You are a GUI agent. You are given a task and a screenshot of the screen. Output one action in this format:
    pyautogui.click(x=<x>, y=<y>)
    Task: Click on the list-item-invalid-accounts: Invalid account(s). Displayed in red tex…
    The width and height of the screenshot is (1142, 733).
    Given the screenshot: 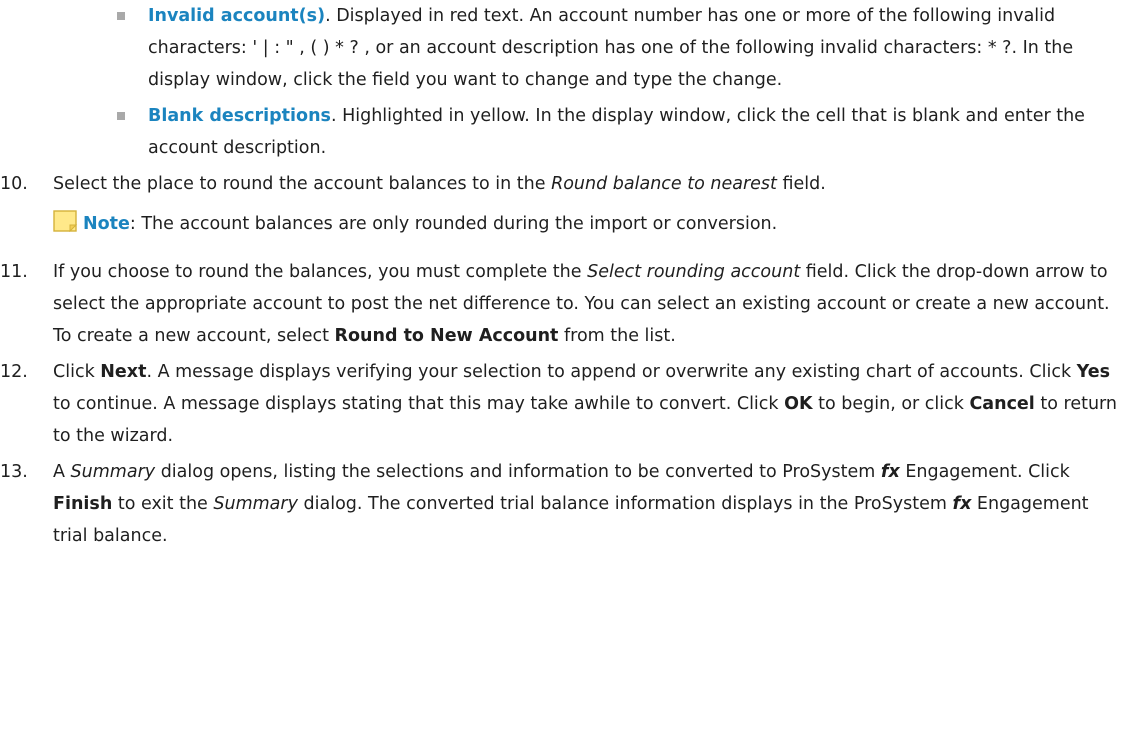 What is the action you would take?
    pyautogui.click(x=617, y=48)
    